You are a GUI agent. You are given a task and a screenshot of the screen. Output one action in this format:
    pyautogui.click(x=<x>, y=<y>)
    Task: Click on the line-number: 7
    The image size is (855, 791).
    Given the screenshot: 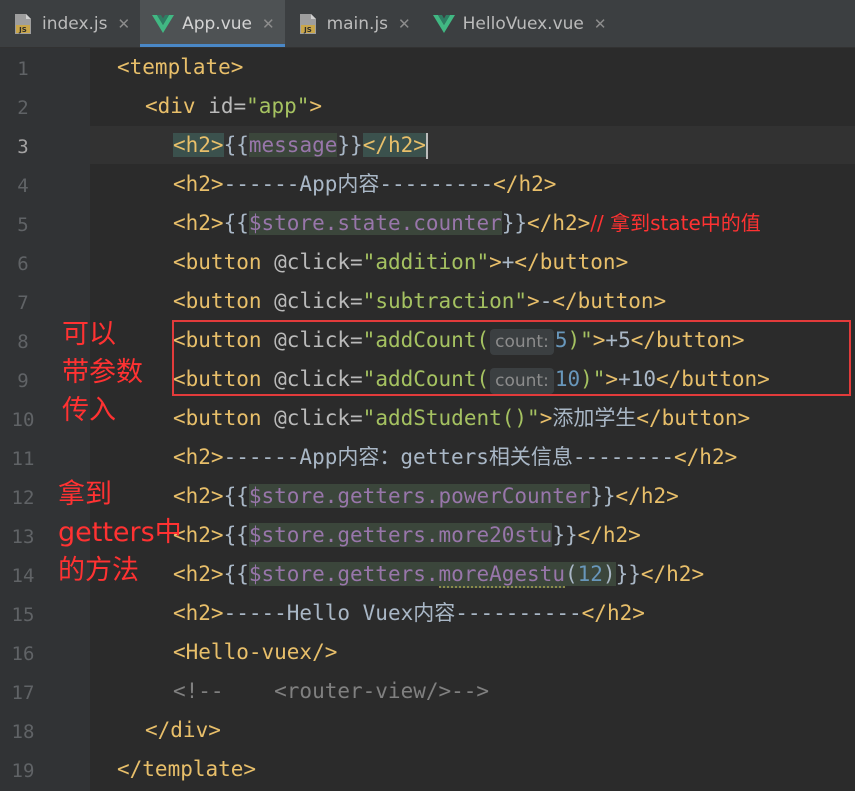 What is the action you would take?
    pyautogui.click(x=23, y=303)
    